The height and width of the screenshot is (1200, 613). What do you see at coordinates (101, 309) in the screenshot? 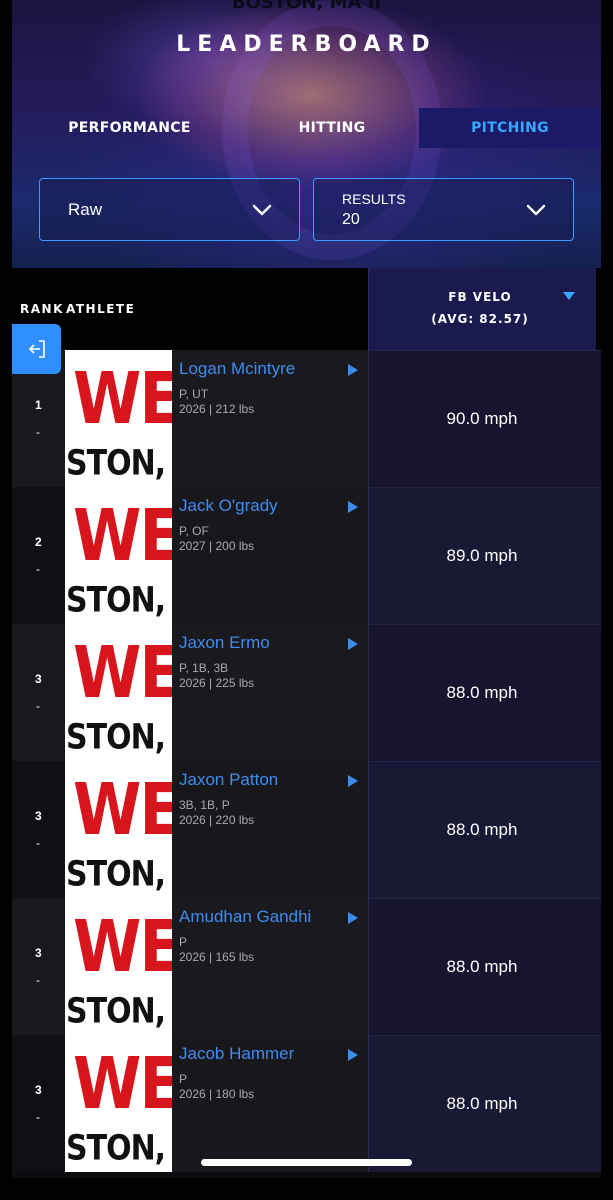
I see `athlete-column-header: ATHLETE` at bounding box center [101, 309].